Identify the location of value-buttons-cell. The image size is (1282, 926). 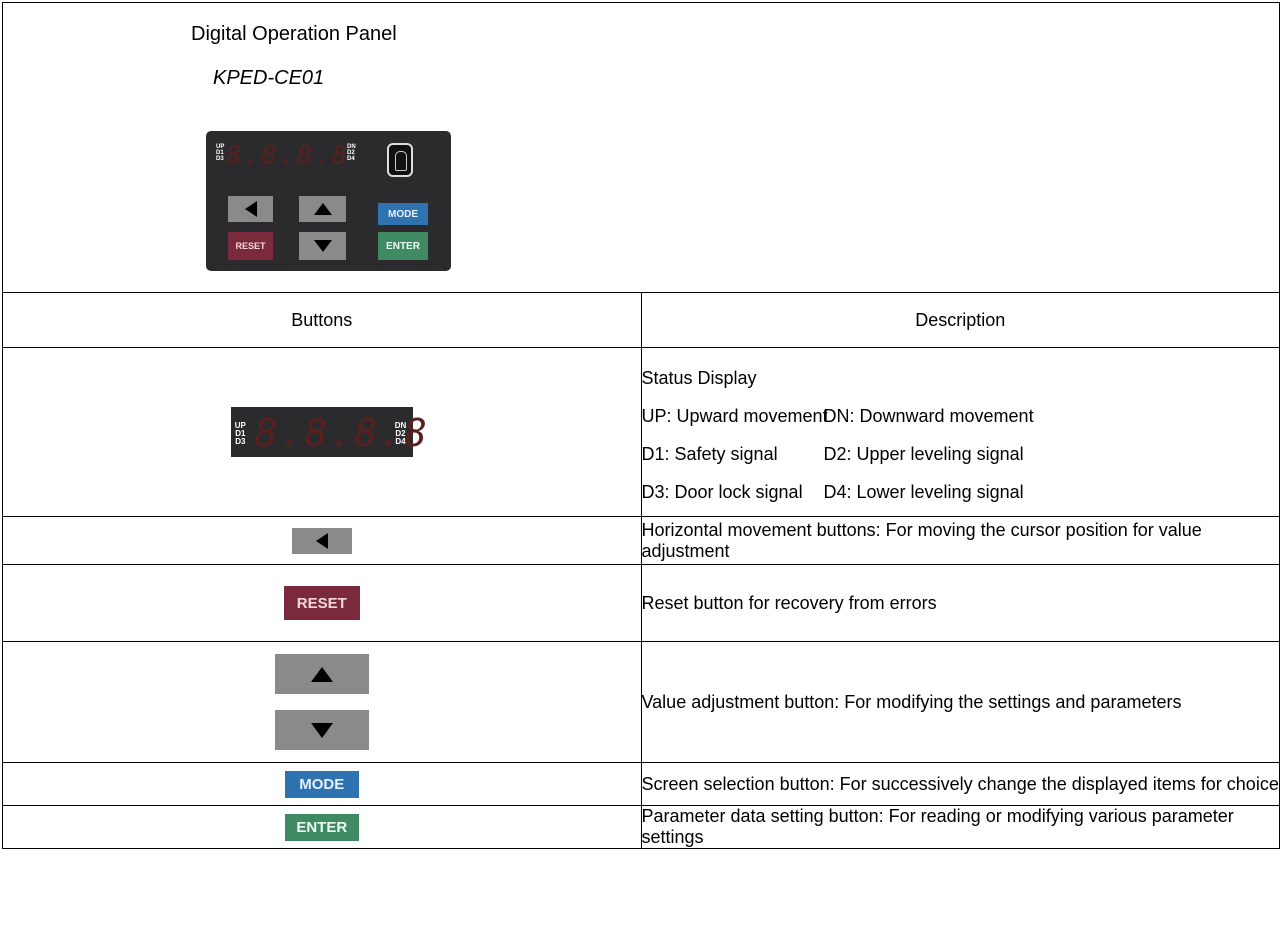
(322, 702).